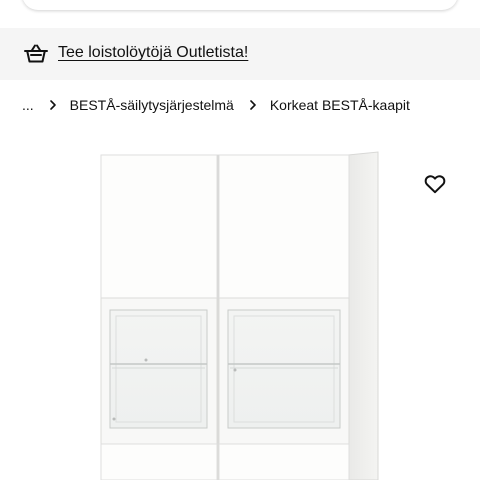  I want to click on outlet-promo-link: Tee loistolöytöjä Outletista!, so click(153, 53).